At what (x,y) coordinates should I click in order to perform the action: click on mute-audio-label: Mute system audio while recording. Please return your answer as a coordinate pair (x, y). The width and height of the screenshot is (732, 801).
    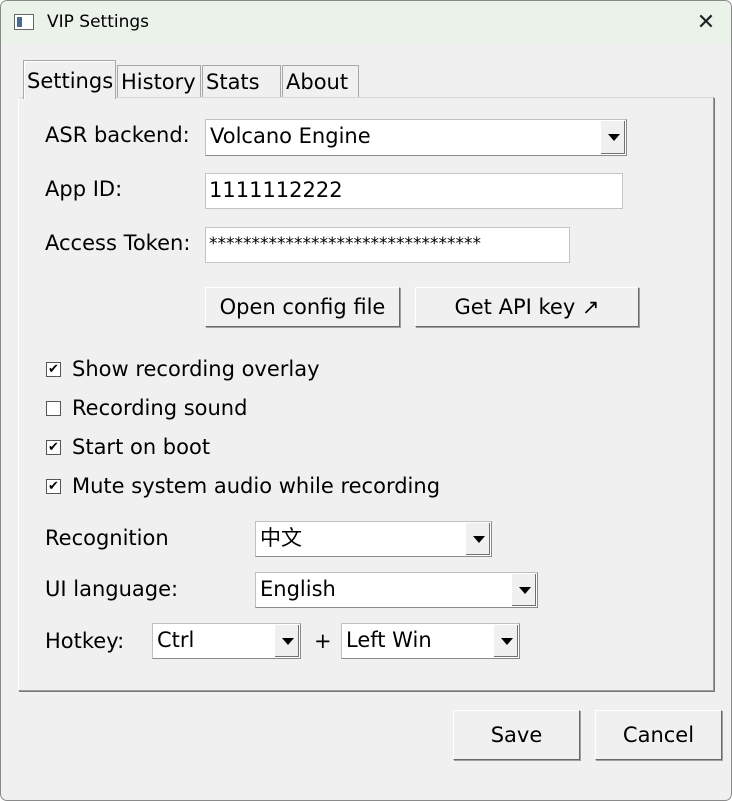
    Looking at the image, I should click on (256, 486).